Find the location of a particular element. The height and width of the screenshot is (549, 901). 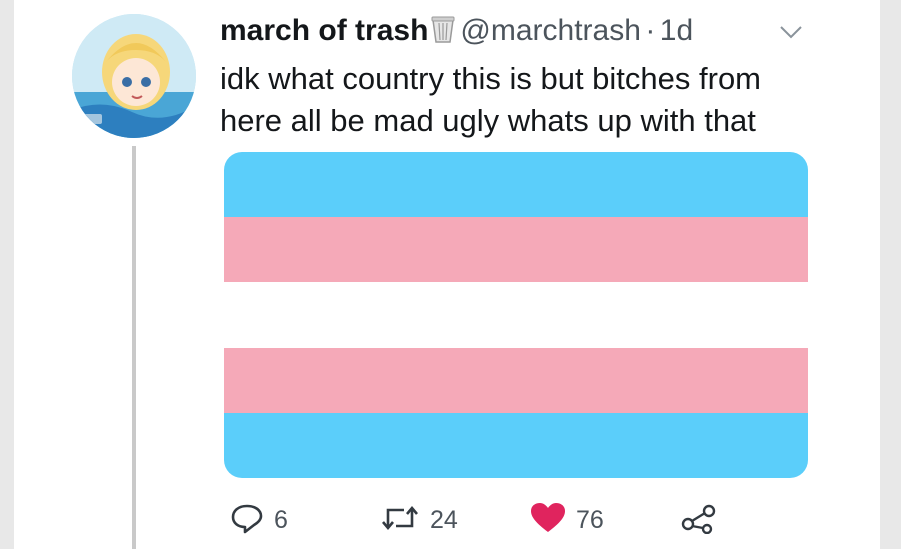

retweet-button: 24 is located at coordinates (419, 520).